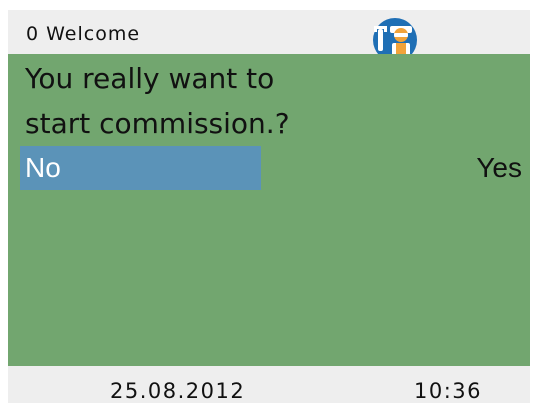 The height and width of the screenshot is (403, 538). Describe the element at coordinates (43, 167) in the screenshot. I see `no-option-label: No` at that location.